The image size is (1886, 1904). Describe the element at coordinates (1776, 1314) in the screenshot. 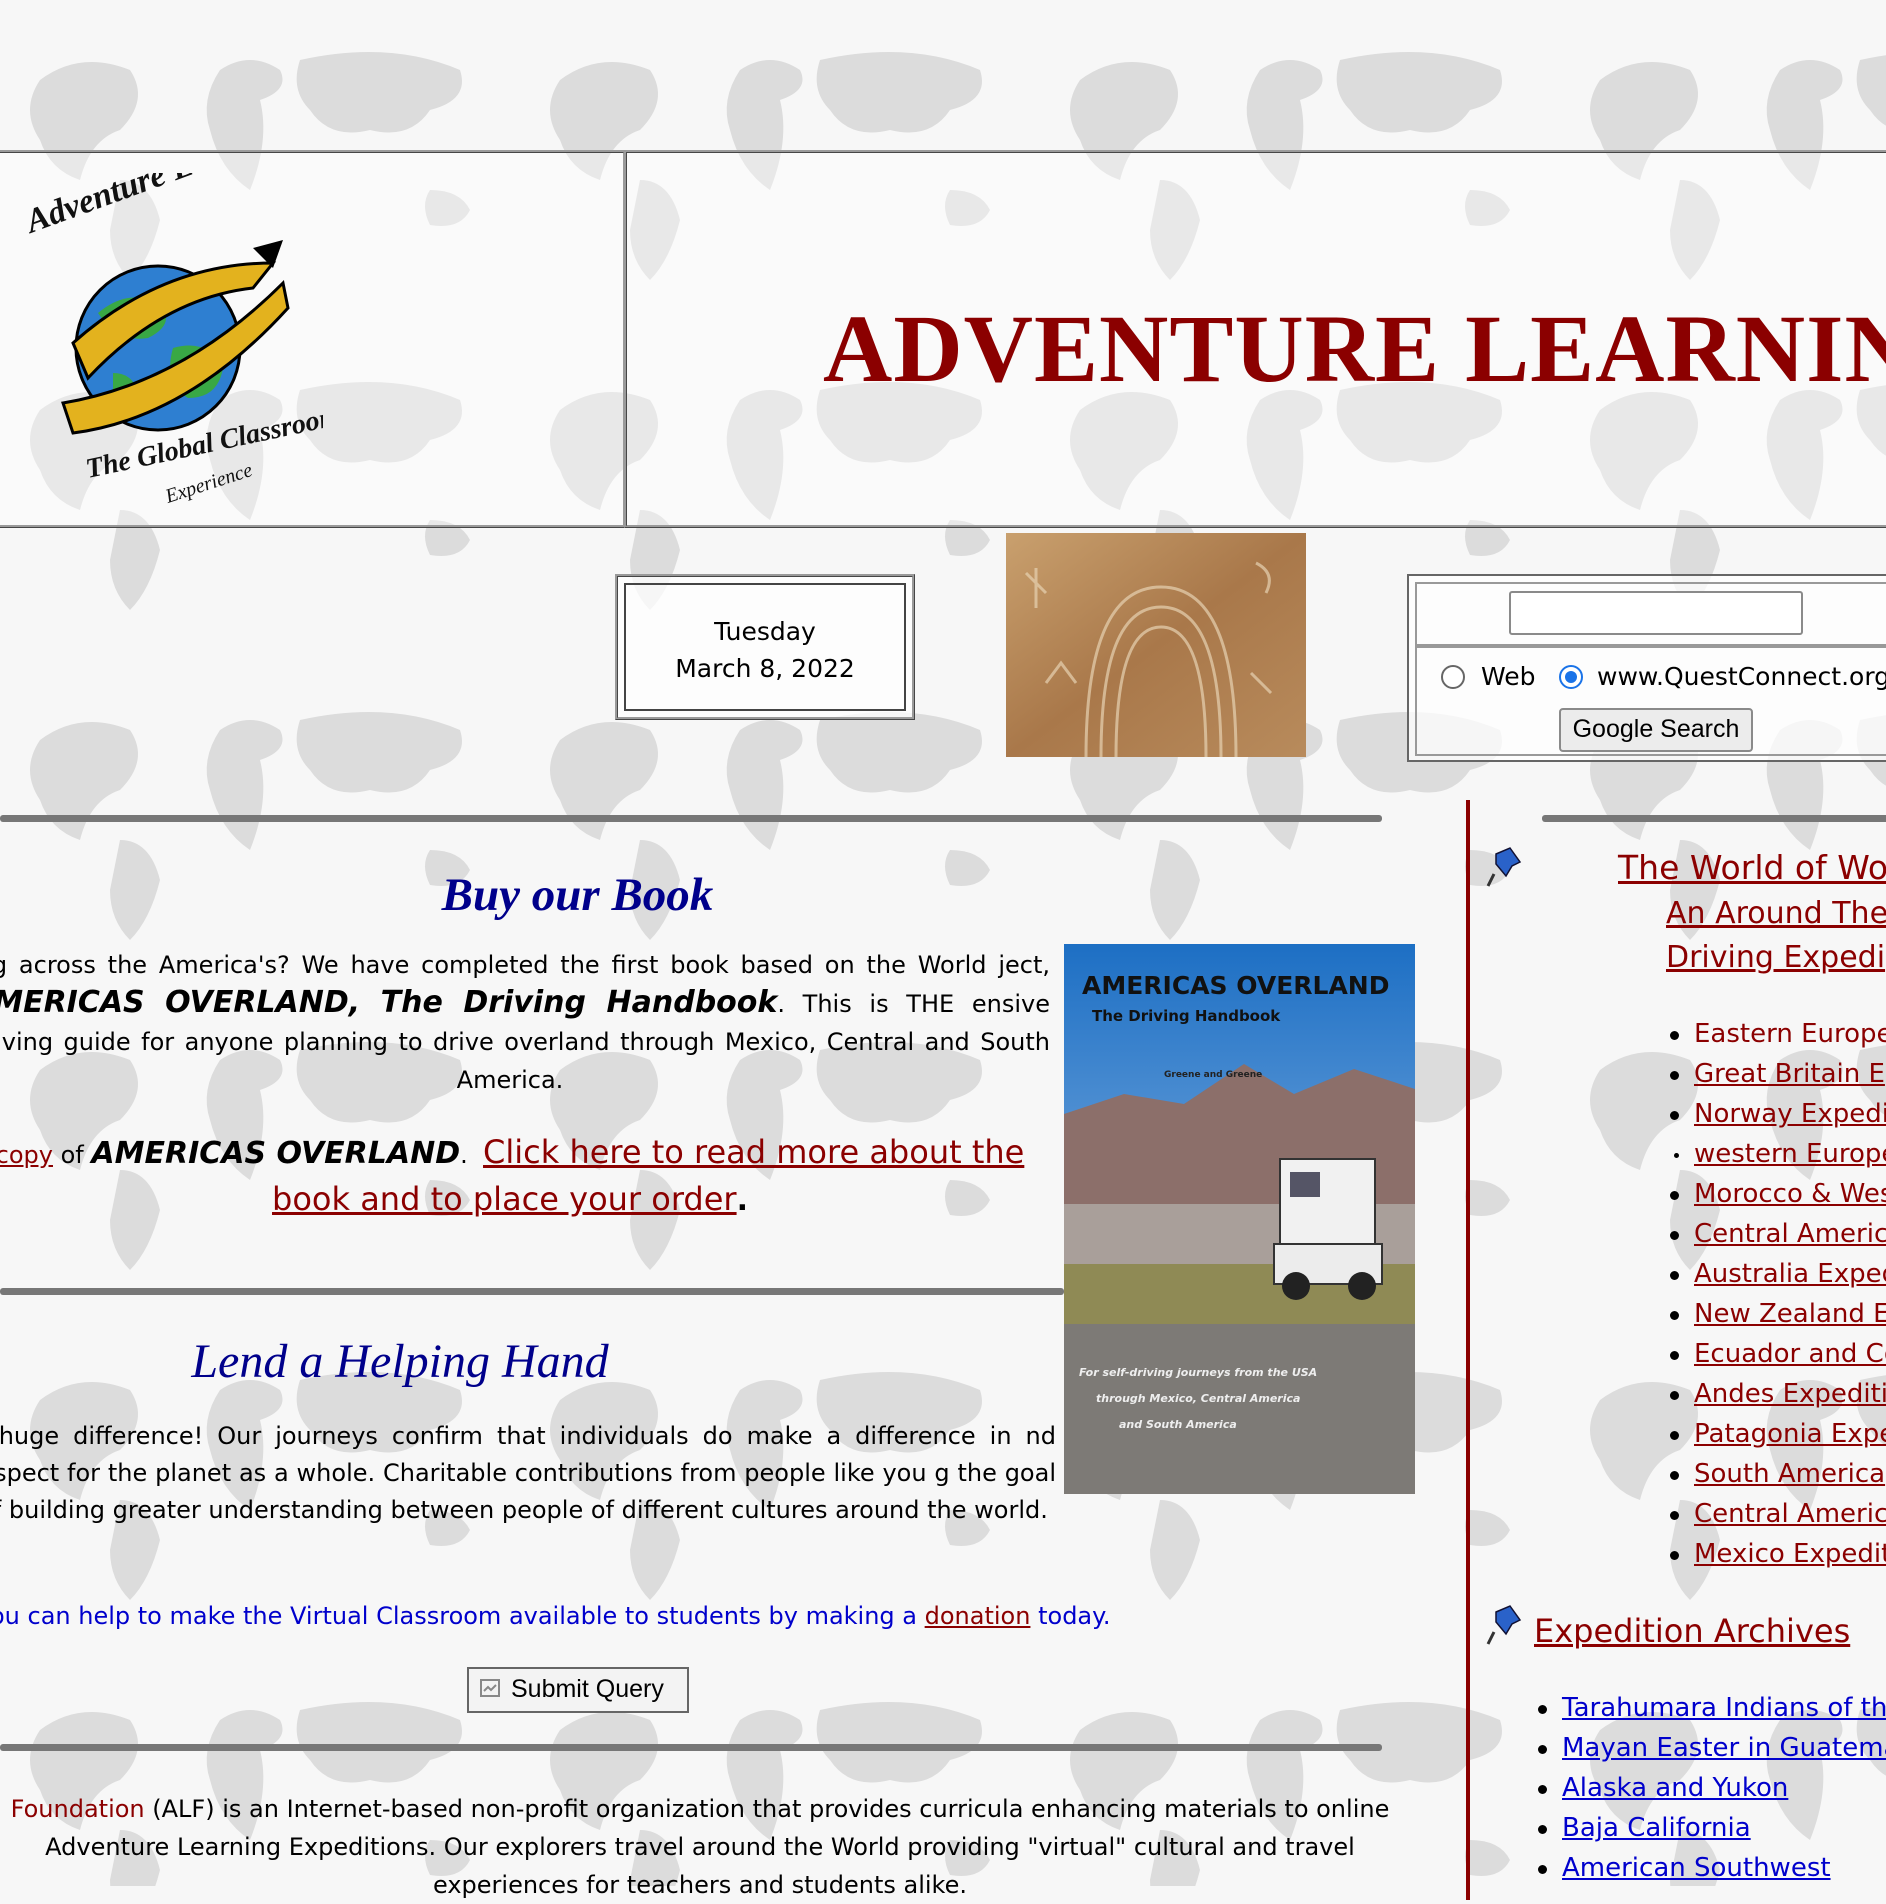

I see `list-item: New Zealand E` at that location.